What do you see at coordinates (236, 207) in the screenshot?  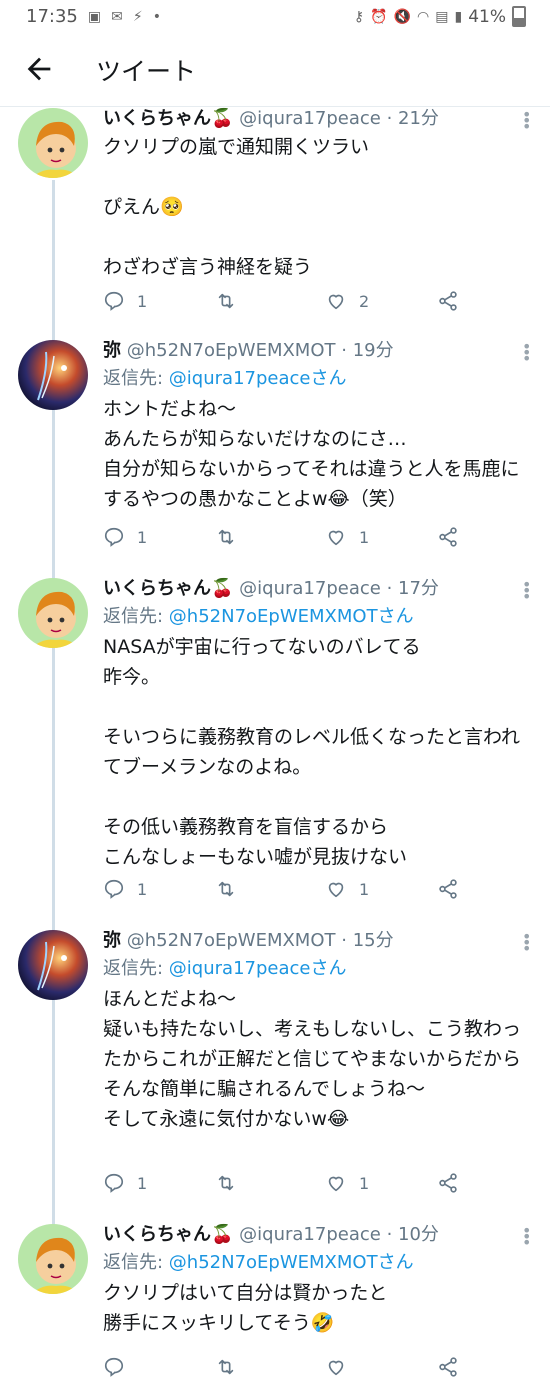 I see `tweet-text: クソリプの嵐で通知開くツラい ぴえん🥺 わざわざ言う神経を疑う` at bounding box center [236, 207].